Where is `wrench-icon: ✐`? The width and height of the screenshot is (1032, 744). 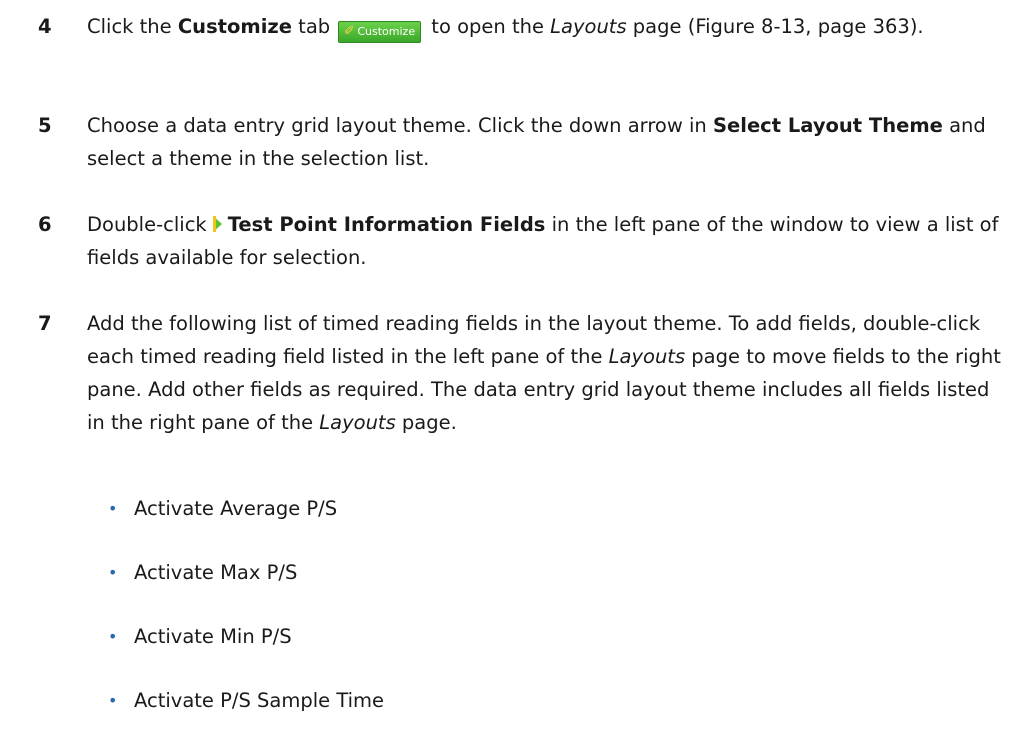 wrench-icon: ✐ is located at coordinates (349, 31).